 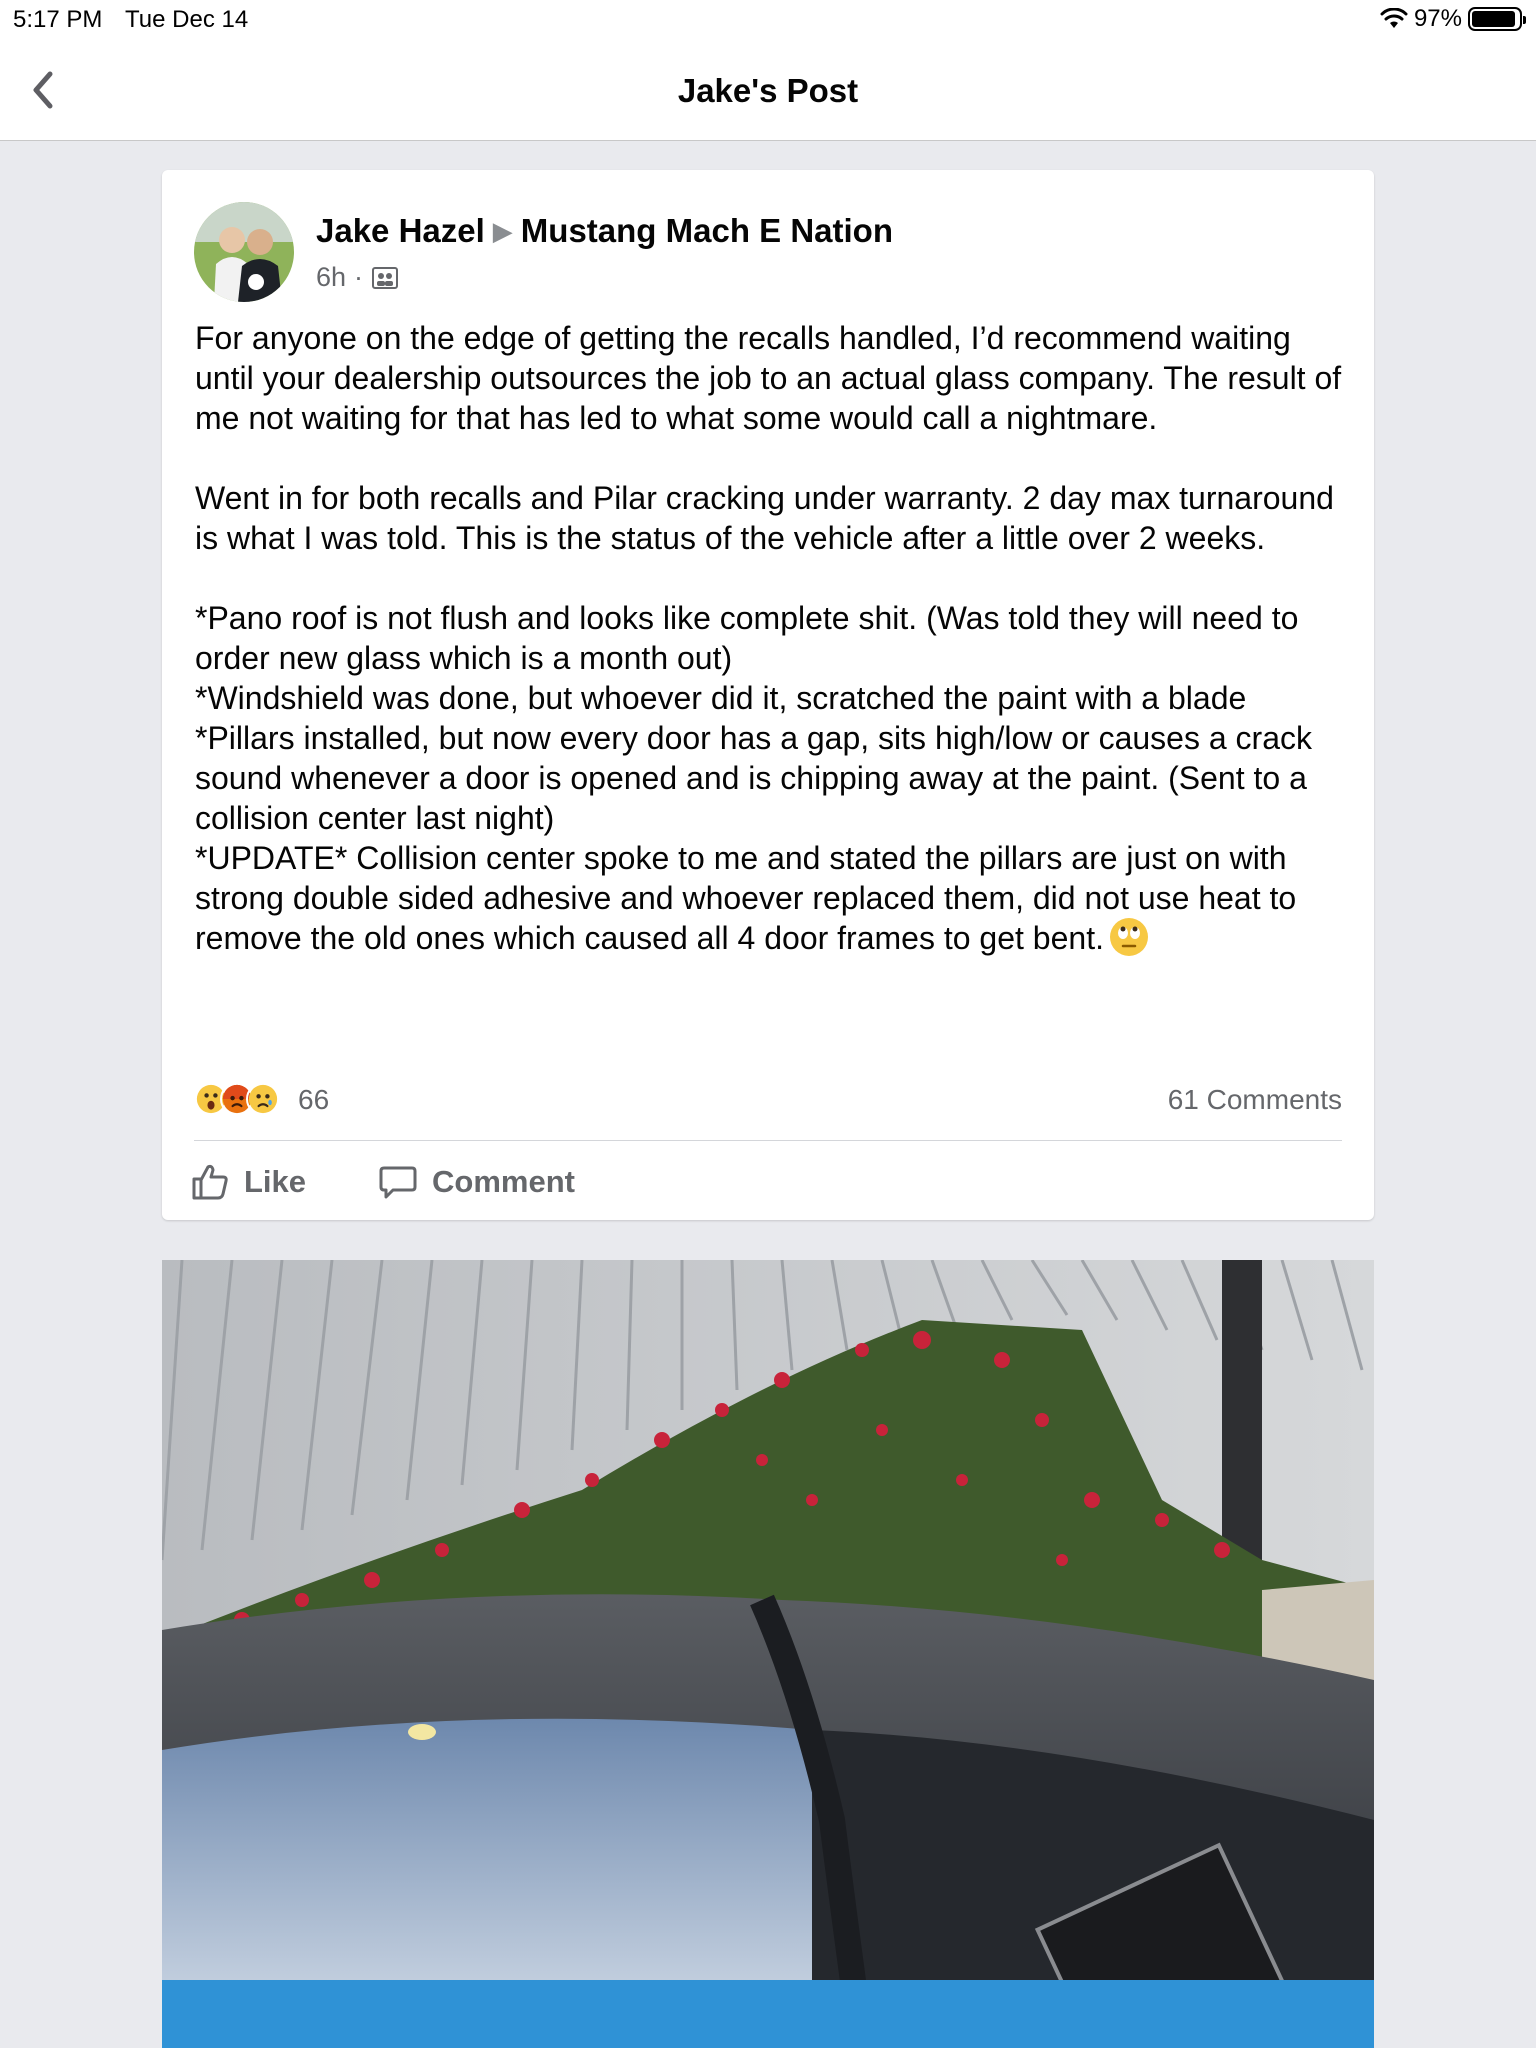 I want to click on avatar-image, so click(x=244, y=252).